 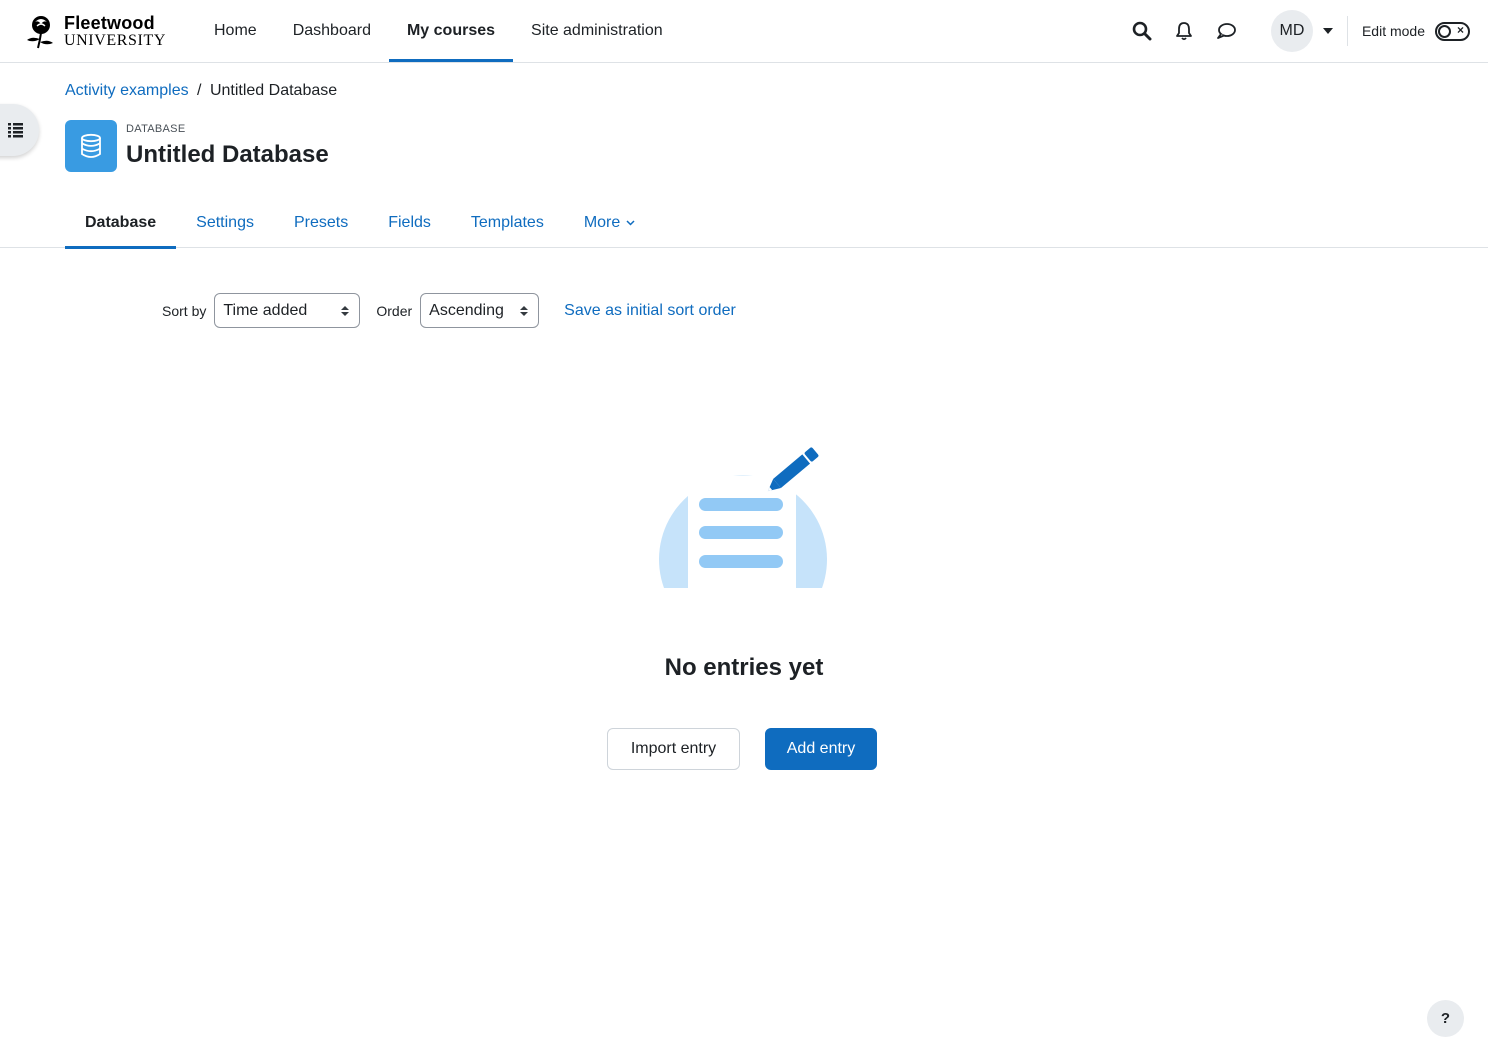 I want to click on toggle-knob, so click(x=1444, y=31).